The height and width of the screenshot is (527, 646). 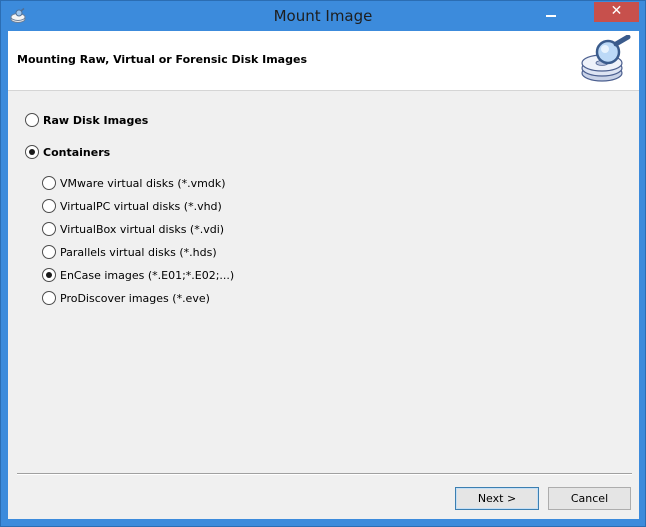 I want to click on container-type-eve-label: ProDiscover images (*.eve), so click(x=135, y=298).